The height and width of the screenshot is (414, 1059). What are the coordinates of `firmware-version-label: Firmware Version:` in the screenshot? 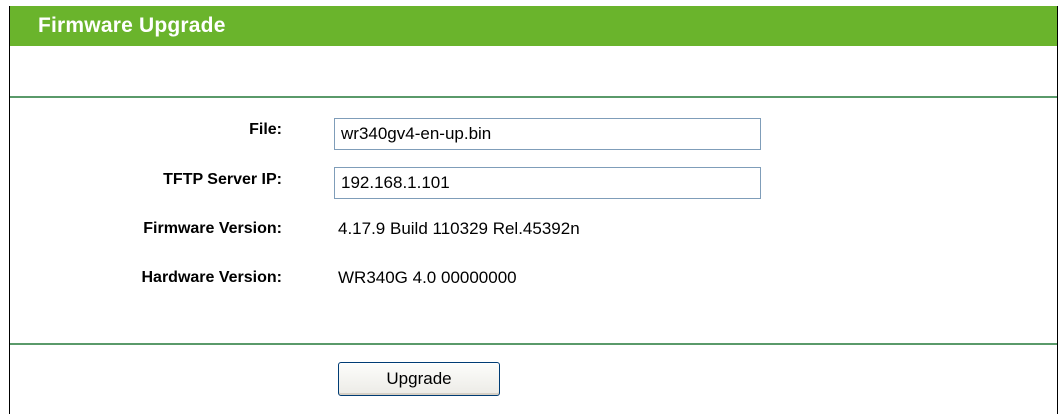 It's located at (212, 228).